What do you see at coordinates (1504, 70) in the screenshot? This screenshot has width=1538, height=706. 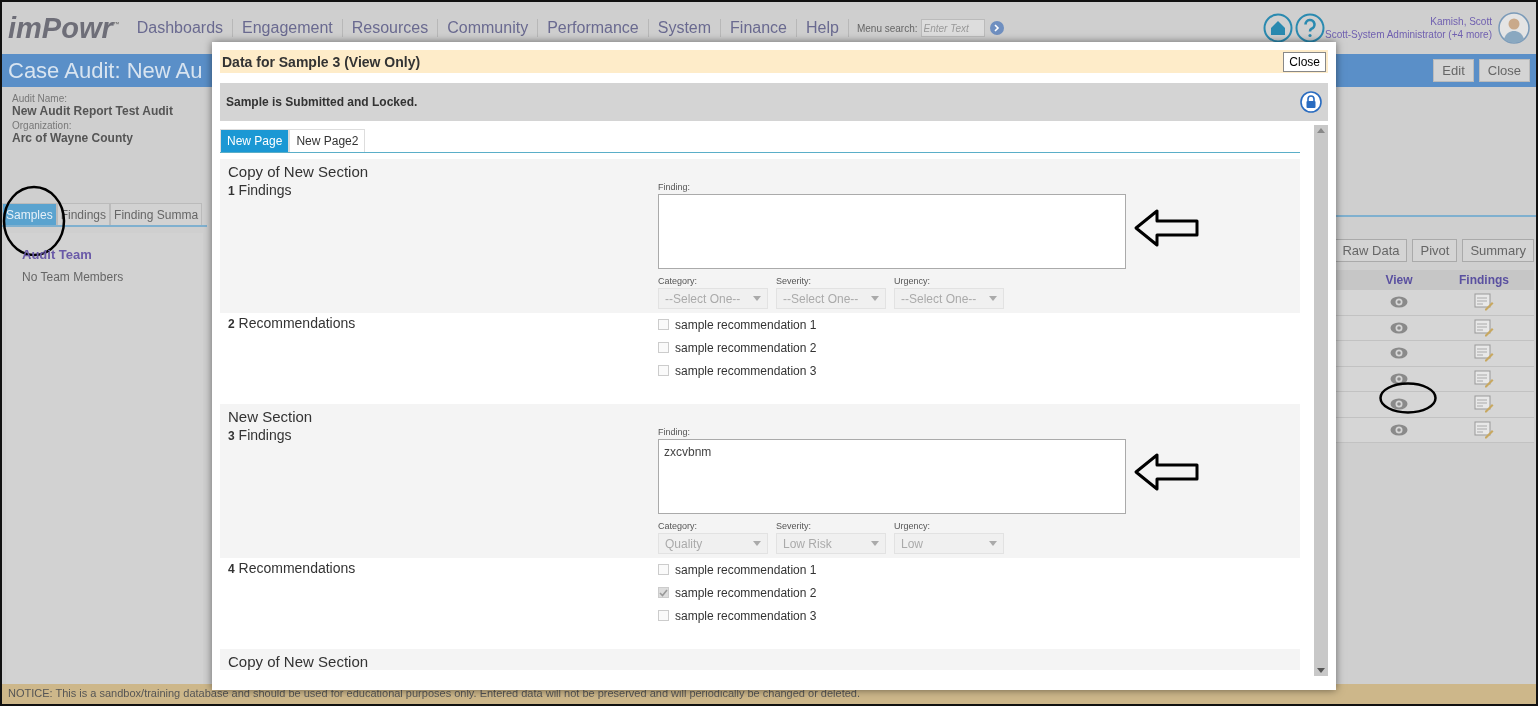 I see `page-action-button: Close` at bounding box center [1504, 70].